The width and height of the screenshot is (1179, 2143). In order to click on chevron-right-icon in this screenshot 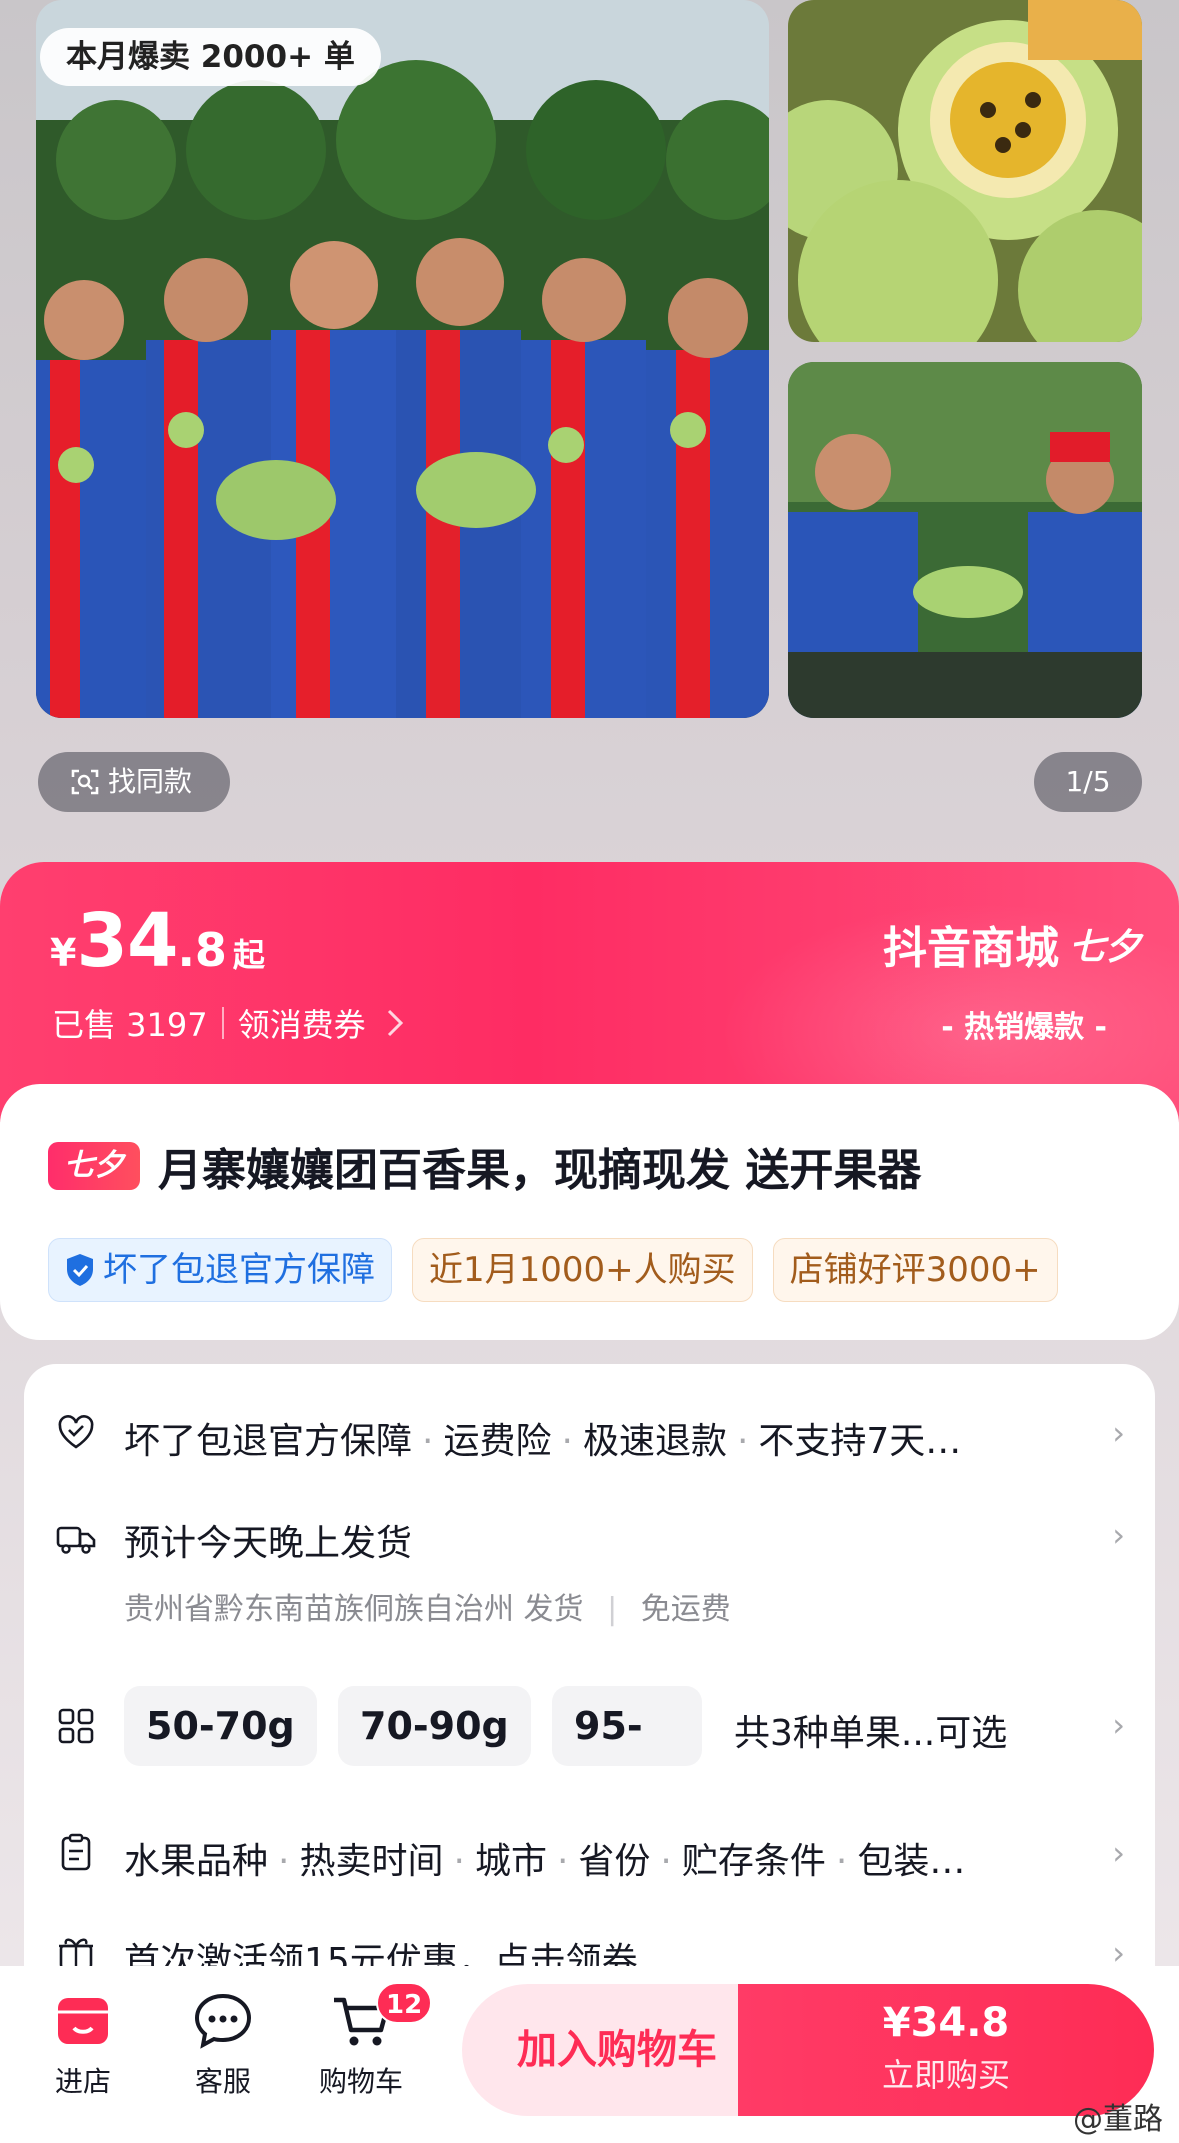, I will do `click(395, 1023)`.